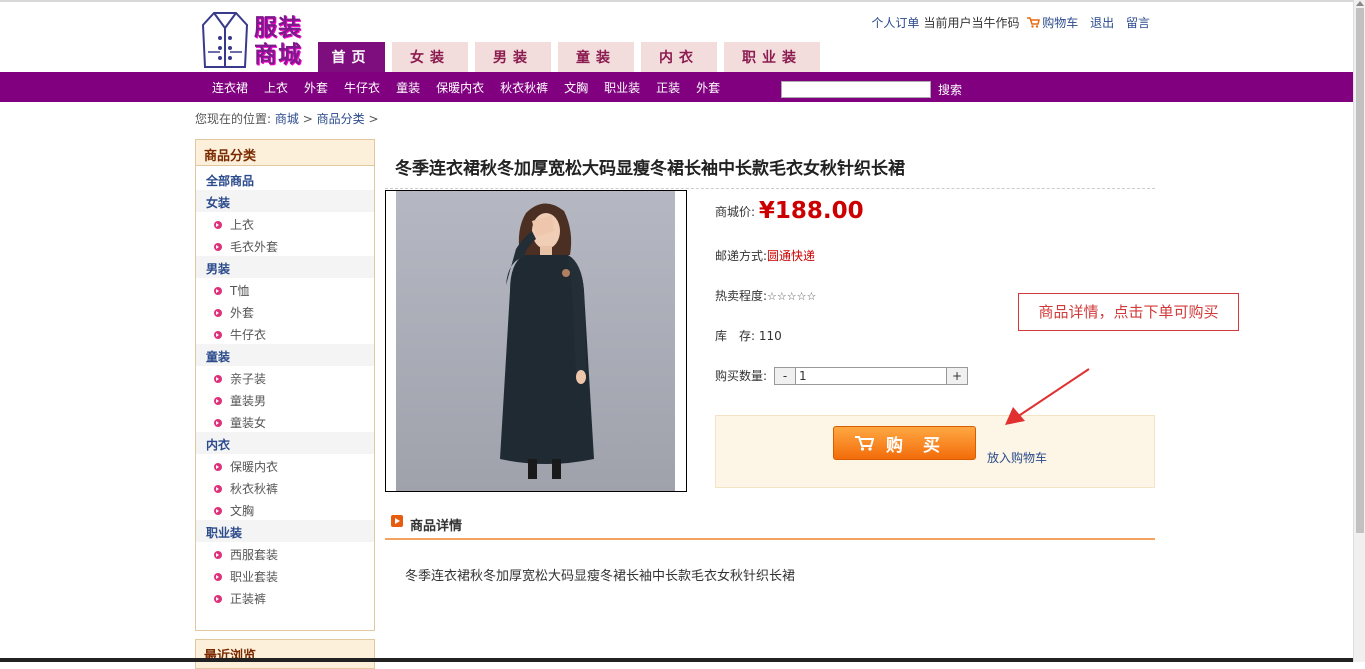 Image resolution: width=1365 pixels, height=669 pixels. What do you see at coordinates (285, 465) in the screenshot?
I see `sidebar-subcategory: 保暖内衣` at bounding box center [285, 465].